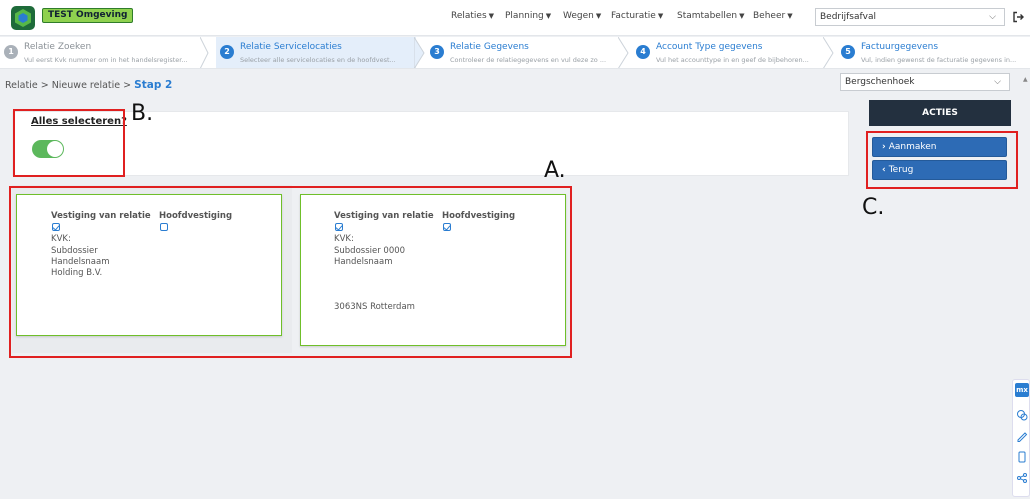 The image size is (1030, 499). What do you see at coordinates (710, 16) in the screenshot?
I see `nav-stamtabellen: Stamtabellen ▼` at bounding box center [710, 16].